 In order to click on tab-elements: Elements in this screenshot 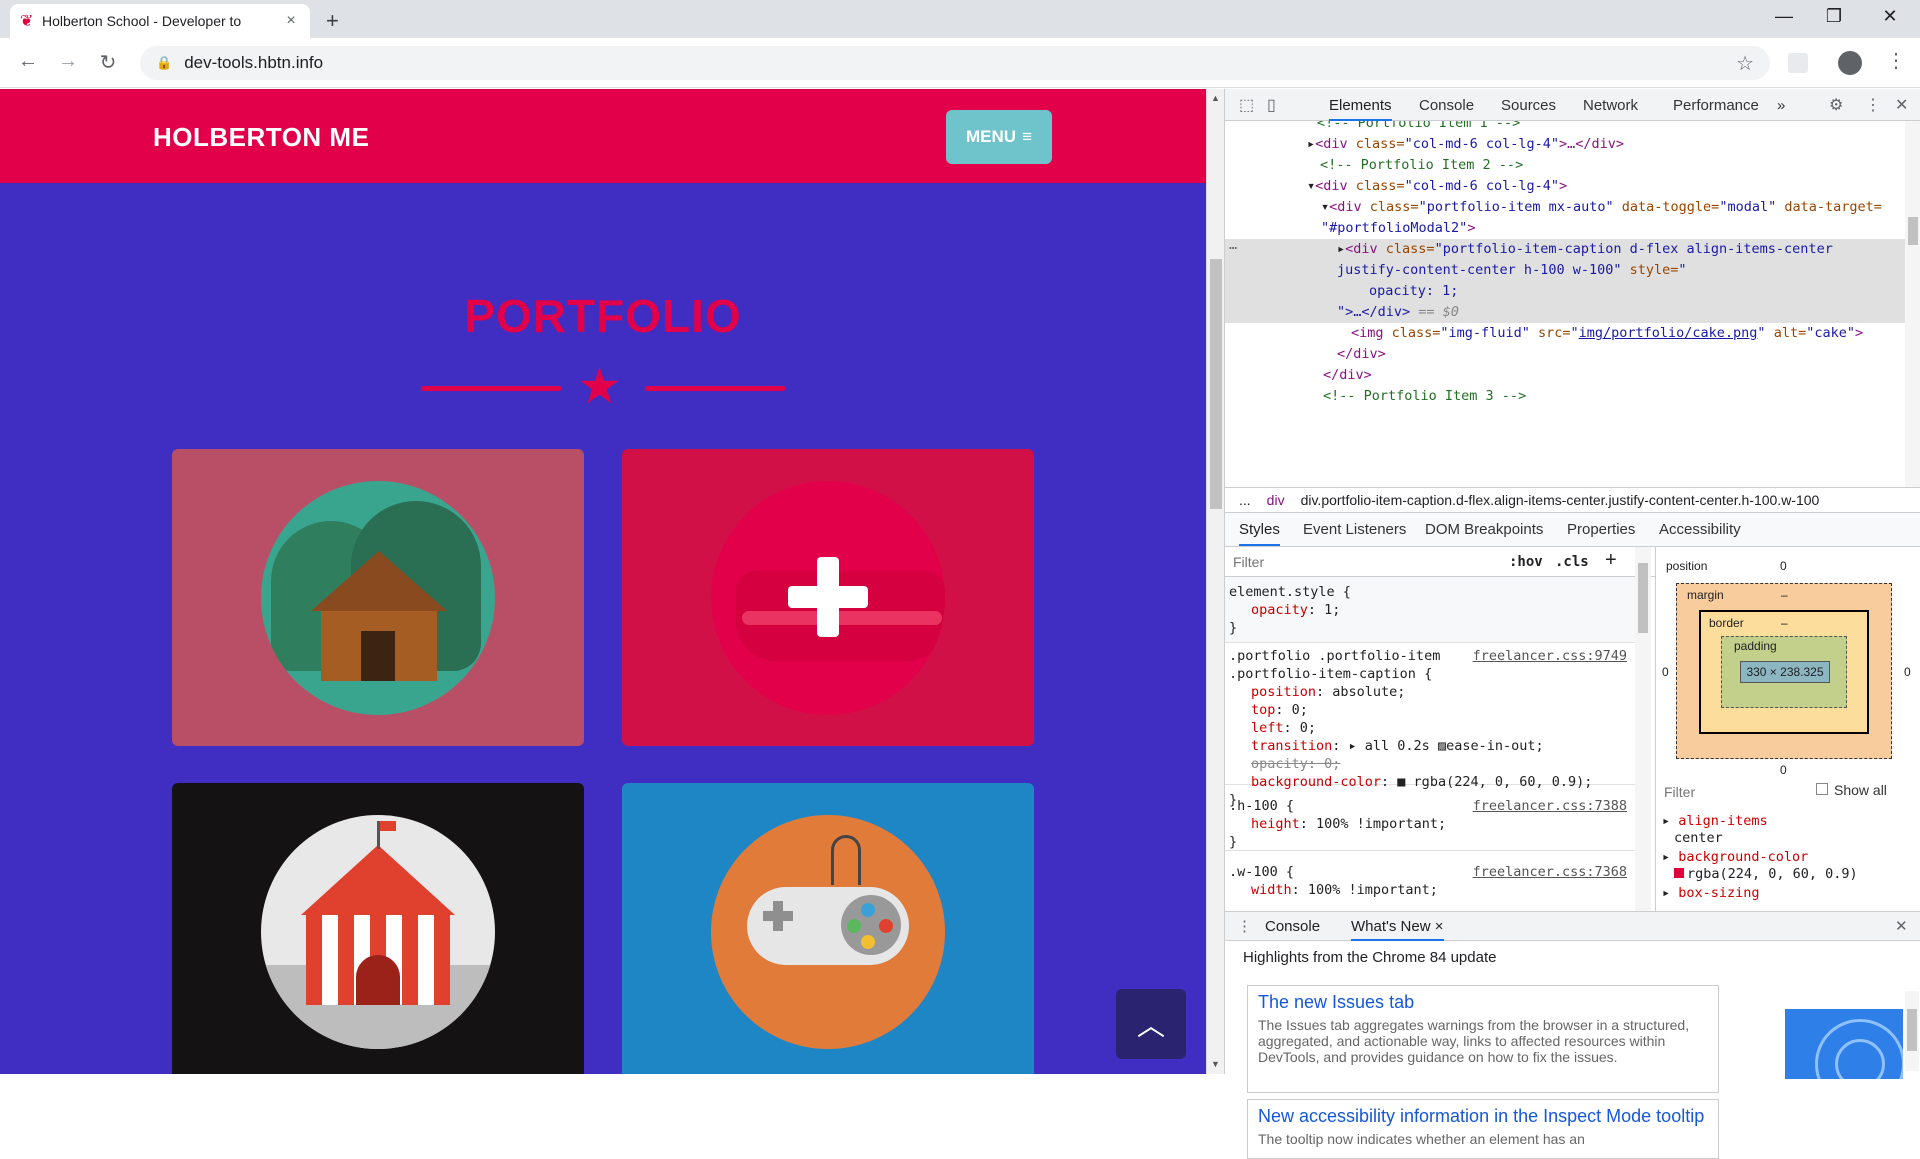, I will do `click(1360, 109)`.